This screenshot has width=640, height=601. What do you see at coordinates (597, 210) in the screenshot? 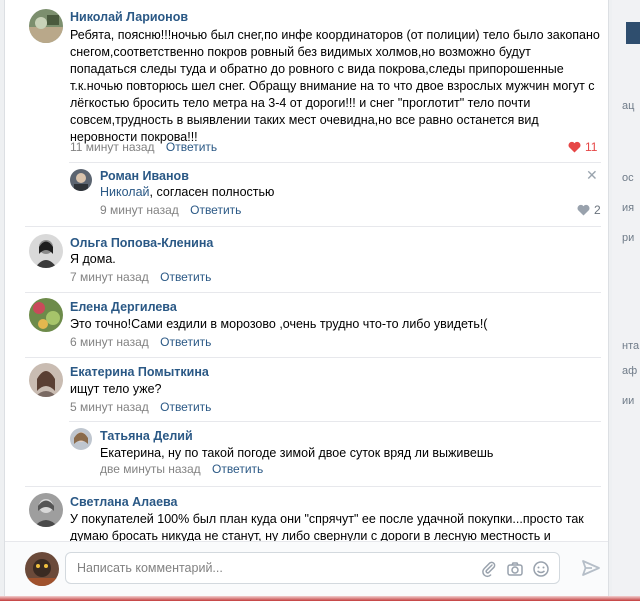
I see `like-count: 2` at bounding box center [597, 210].